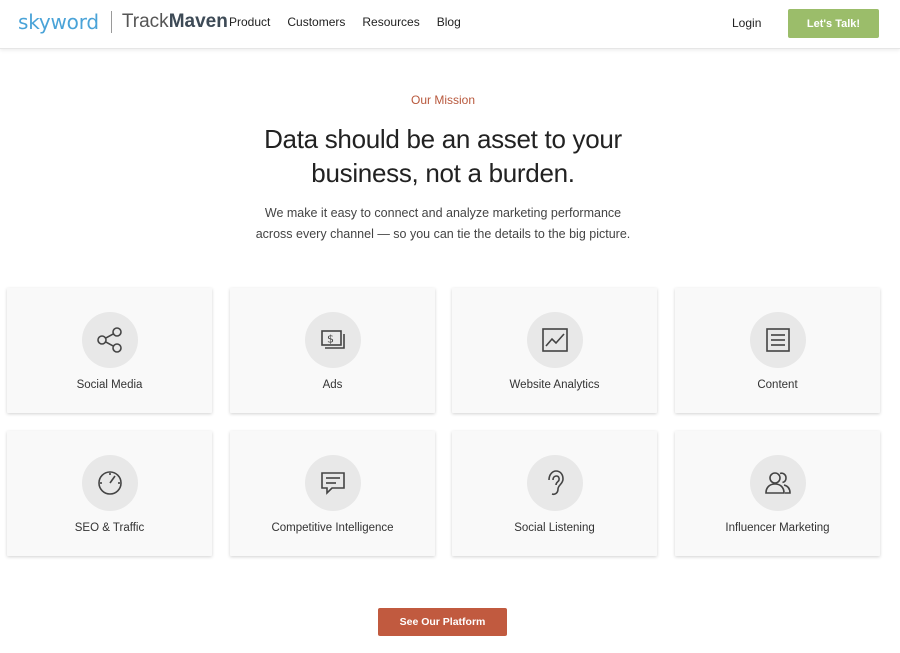 This screenshot has height=653, width=900. I want to click on people-icon, so click(778, 483).